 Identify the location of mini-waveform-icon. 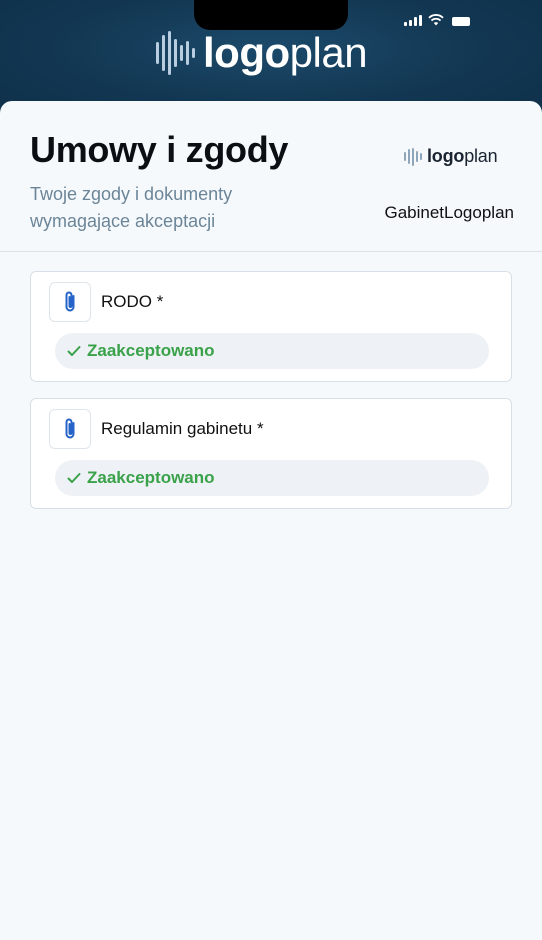
(413, 156).